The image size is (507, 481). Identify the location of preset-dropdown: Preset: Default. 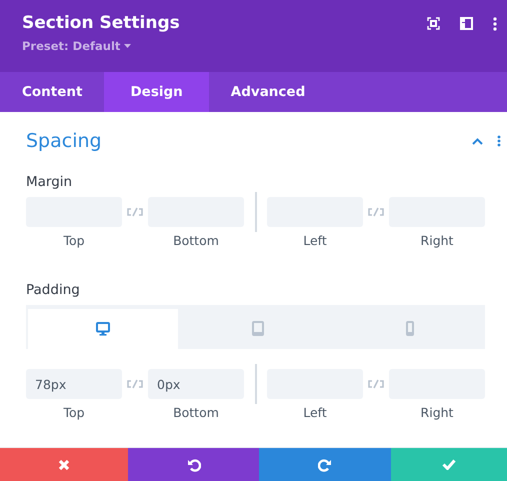
(101, 46).